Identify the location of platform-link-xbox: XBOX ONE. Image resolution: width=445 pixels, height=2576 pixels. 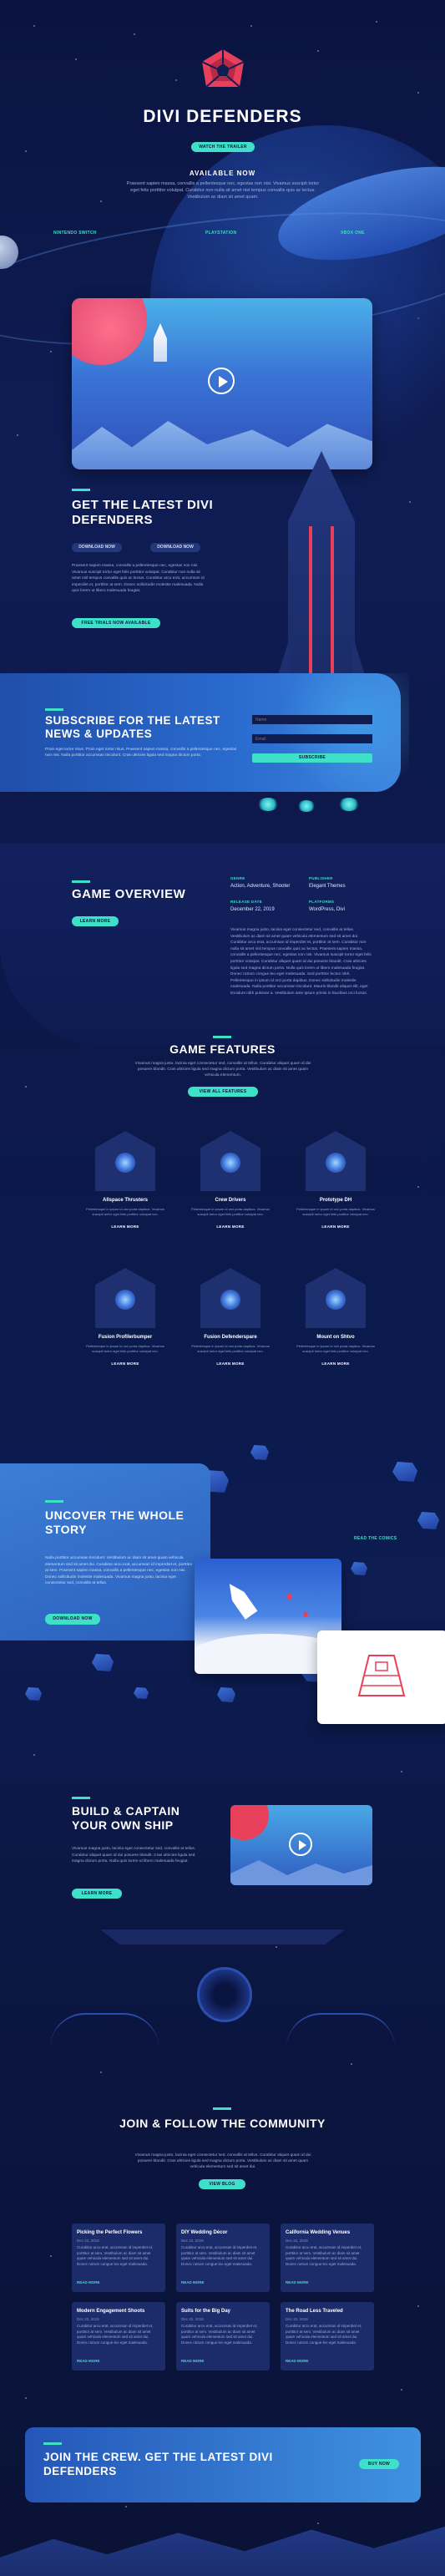
(353, 233).